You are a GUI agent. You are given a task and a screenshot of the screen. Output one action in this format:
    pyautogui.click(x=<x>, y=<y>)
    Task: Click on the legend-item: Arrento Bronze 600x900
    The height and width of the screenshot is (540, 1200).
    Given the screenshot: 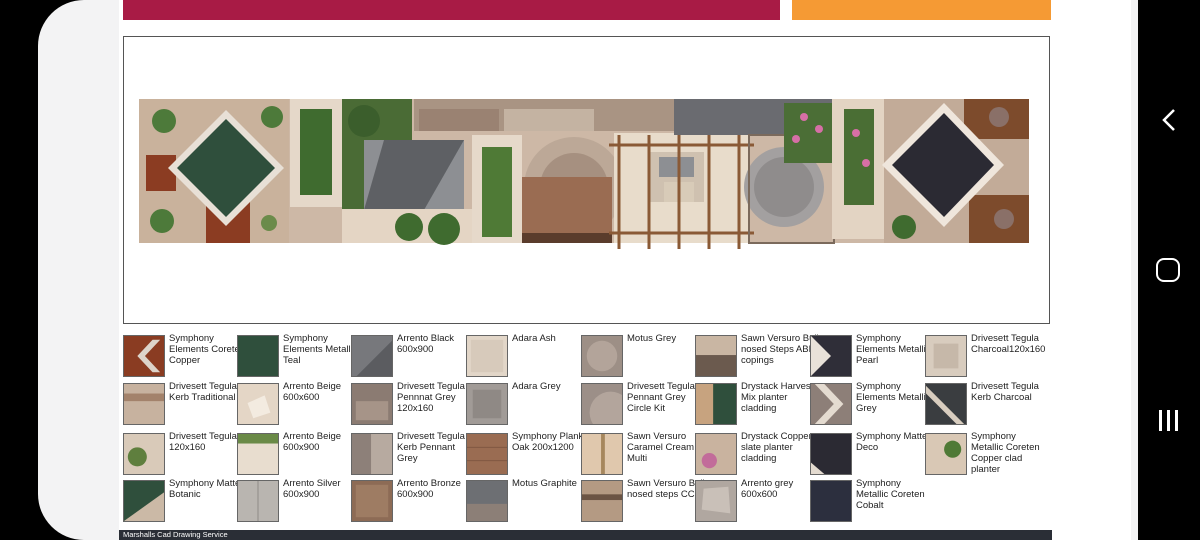 What is the action you would take?
    pyautogui.click(x=408, y=502)
    